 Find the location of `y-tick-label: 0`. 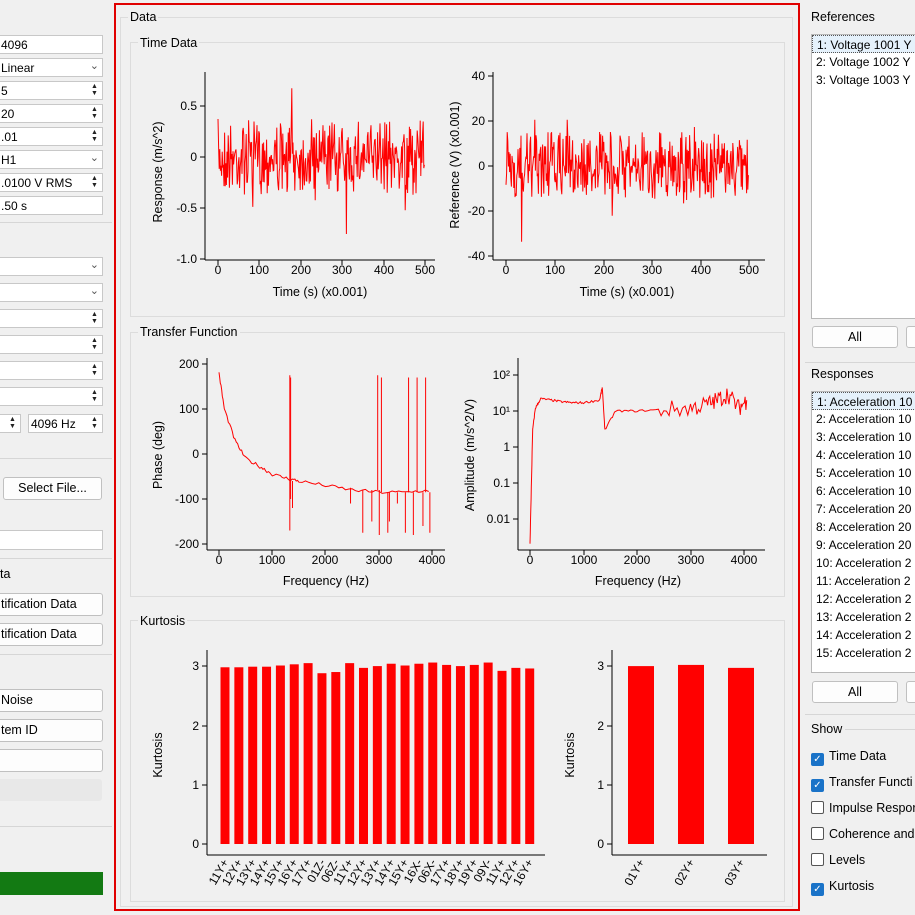

y-tick-label: 0 is located at coordinates (193, 157).